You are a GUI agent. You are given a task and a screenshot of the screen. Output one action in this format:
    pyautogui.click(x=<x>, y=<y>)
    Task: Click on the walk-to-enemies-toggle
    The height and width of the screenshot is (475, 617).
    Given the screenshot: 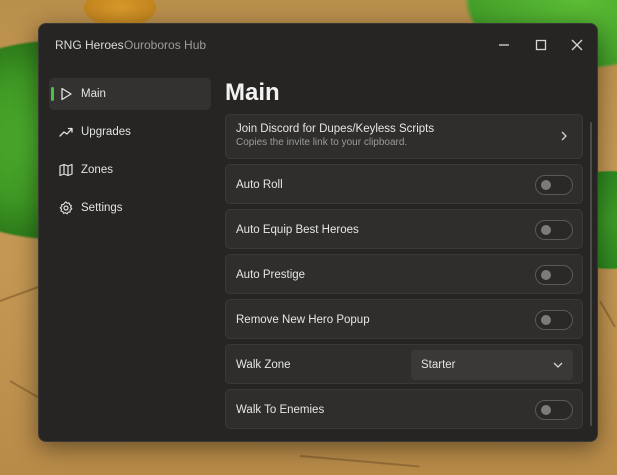 What is the action you would take?
    pyautogui.click(x=554, y=410)
    